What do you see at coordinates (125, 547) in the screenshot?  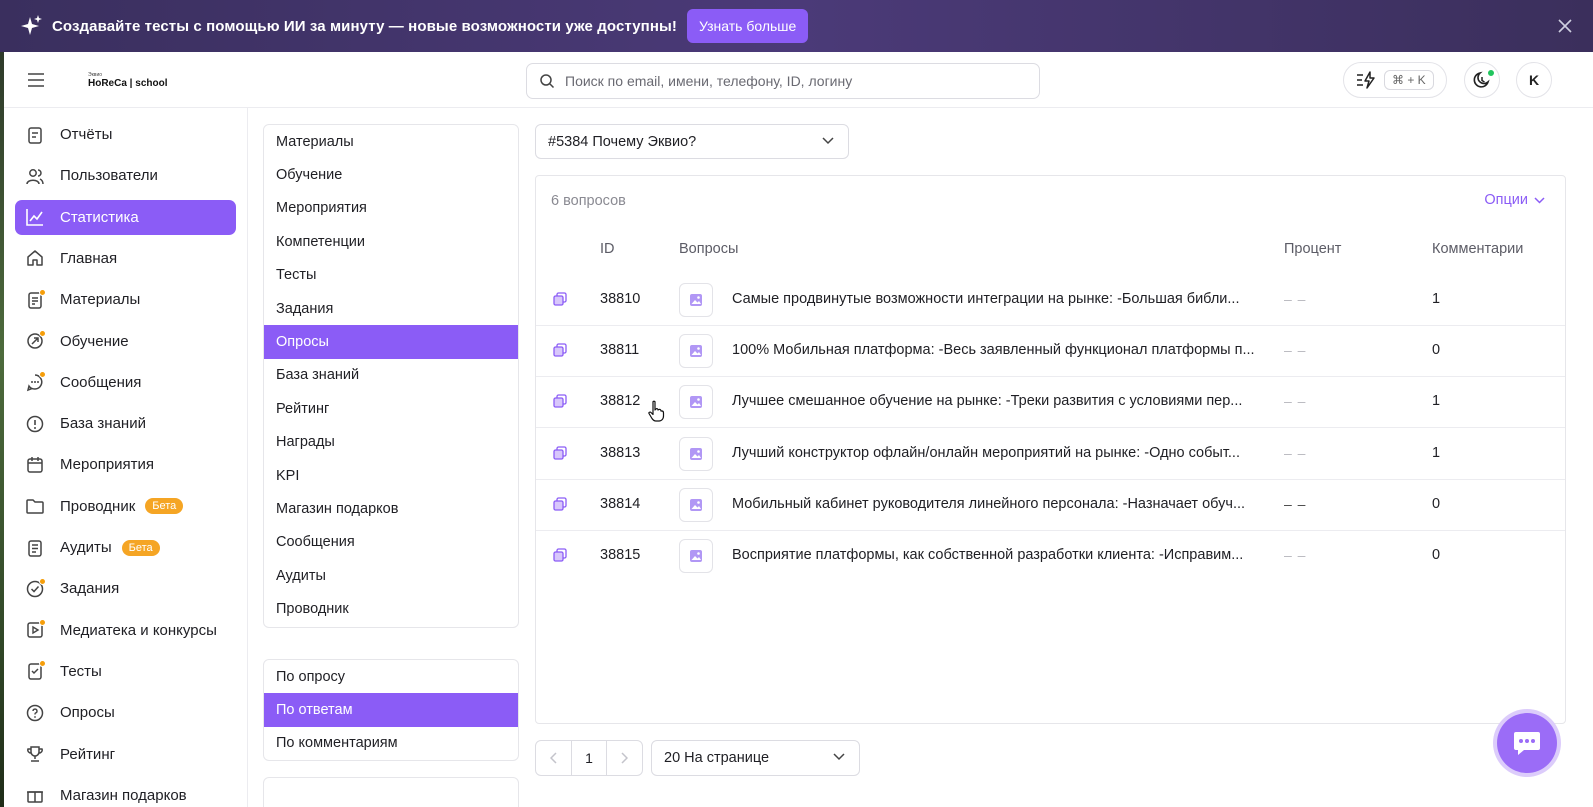 I see `sidebar-item: Аудиты Бета` at bounding box center [125, 547].